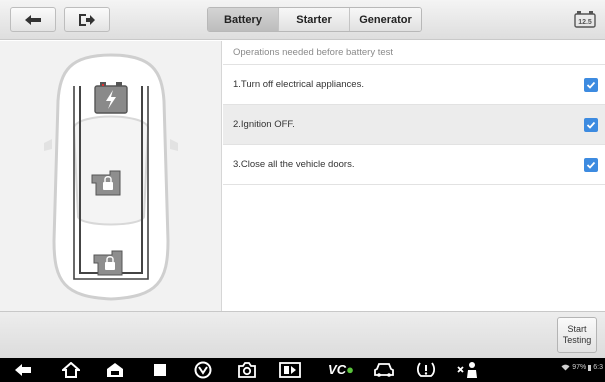  I want to click on home-icon, so click(71, 370).